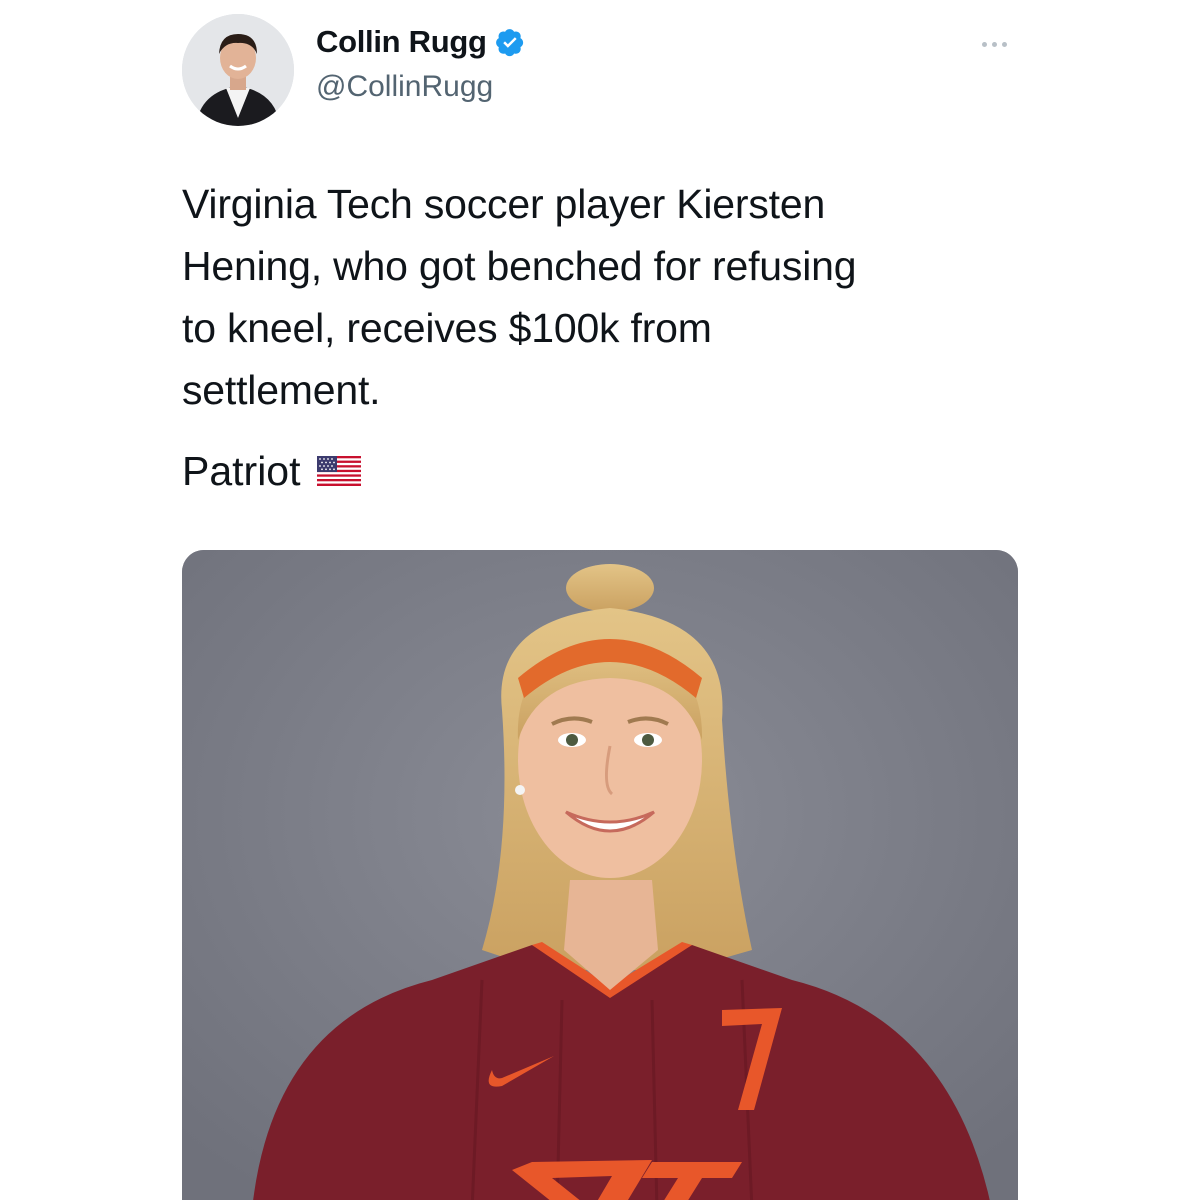 This screenshot has width=1200, height=1200. What do you see at coordinates (447, 328) in the screenshot?
I see `tweet-line: to kneel, receives $100k from` at bounding box center [447, 328].